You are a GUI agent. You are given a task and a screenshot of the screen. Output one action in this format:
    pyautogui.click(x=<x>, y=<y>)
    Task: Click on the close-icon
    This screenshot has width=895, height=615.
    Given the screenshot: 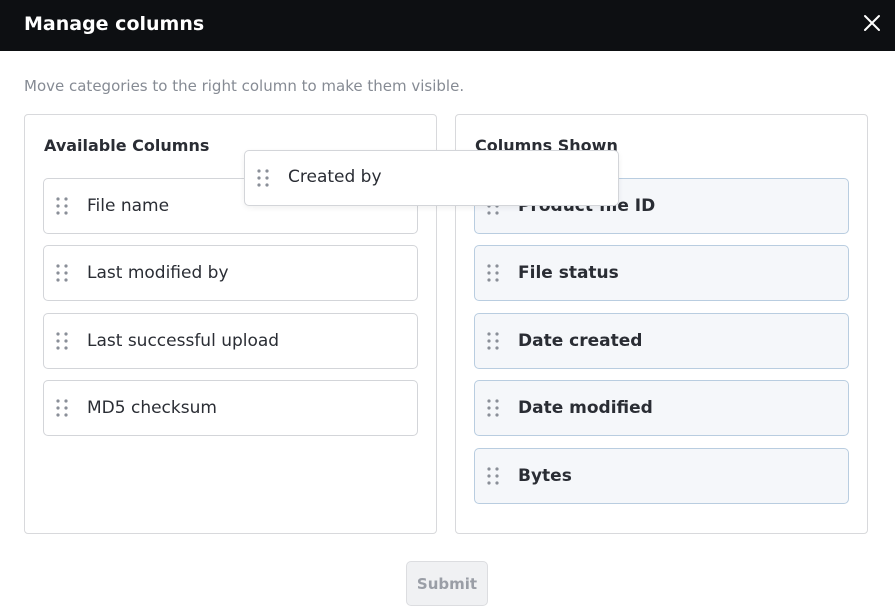 What is the action you would take?
    pyautogui.click(x=872, y=23)
    